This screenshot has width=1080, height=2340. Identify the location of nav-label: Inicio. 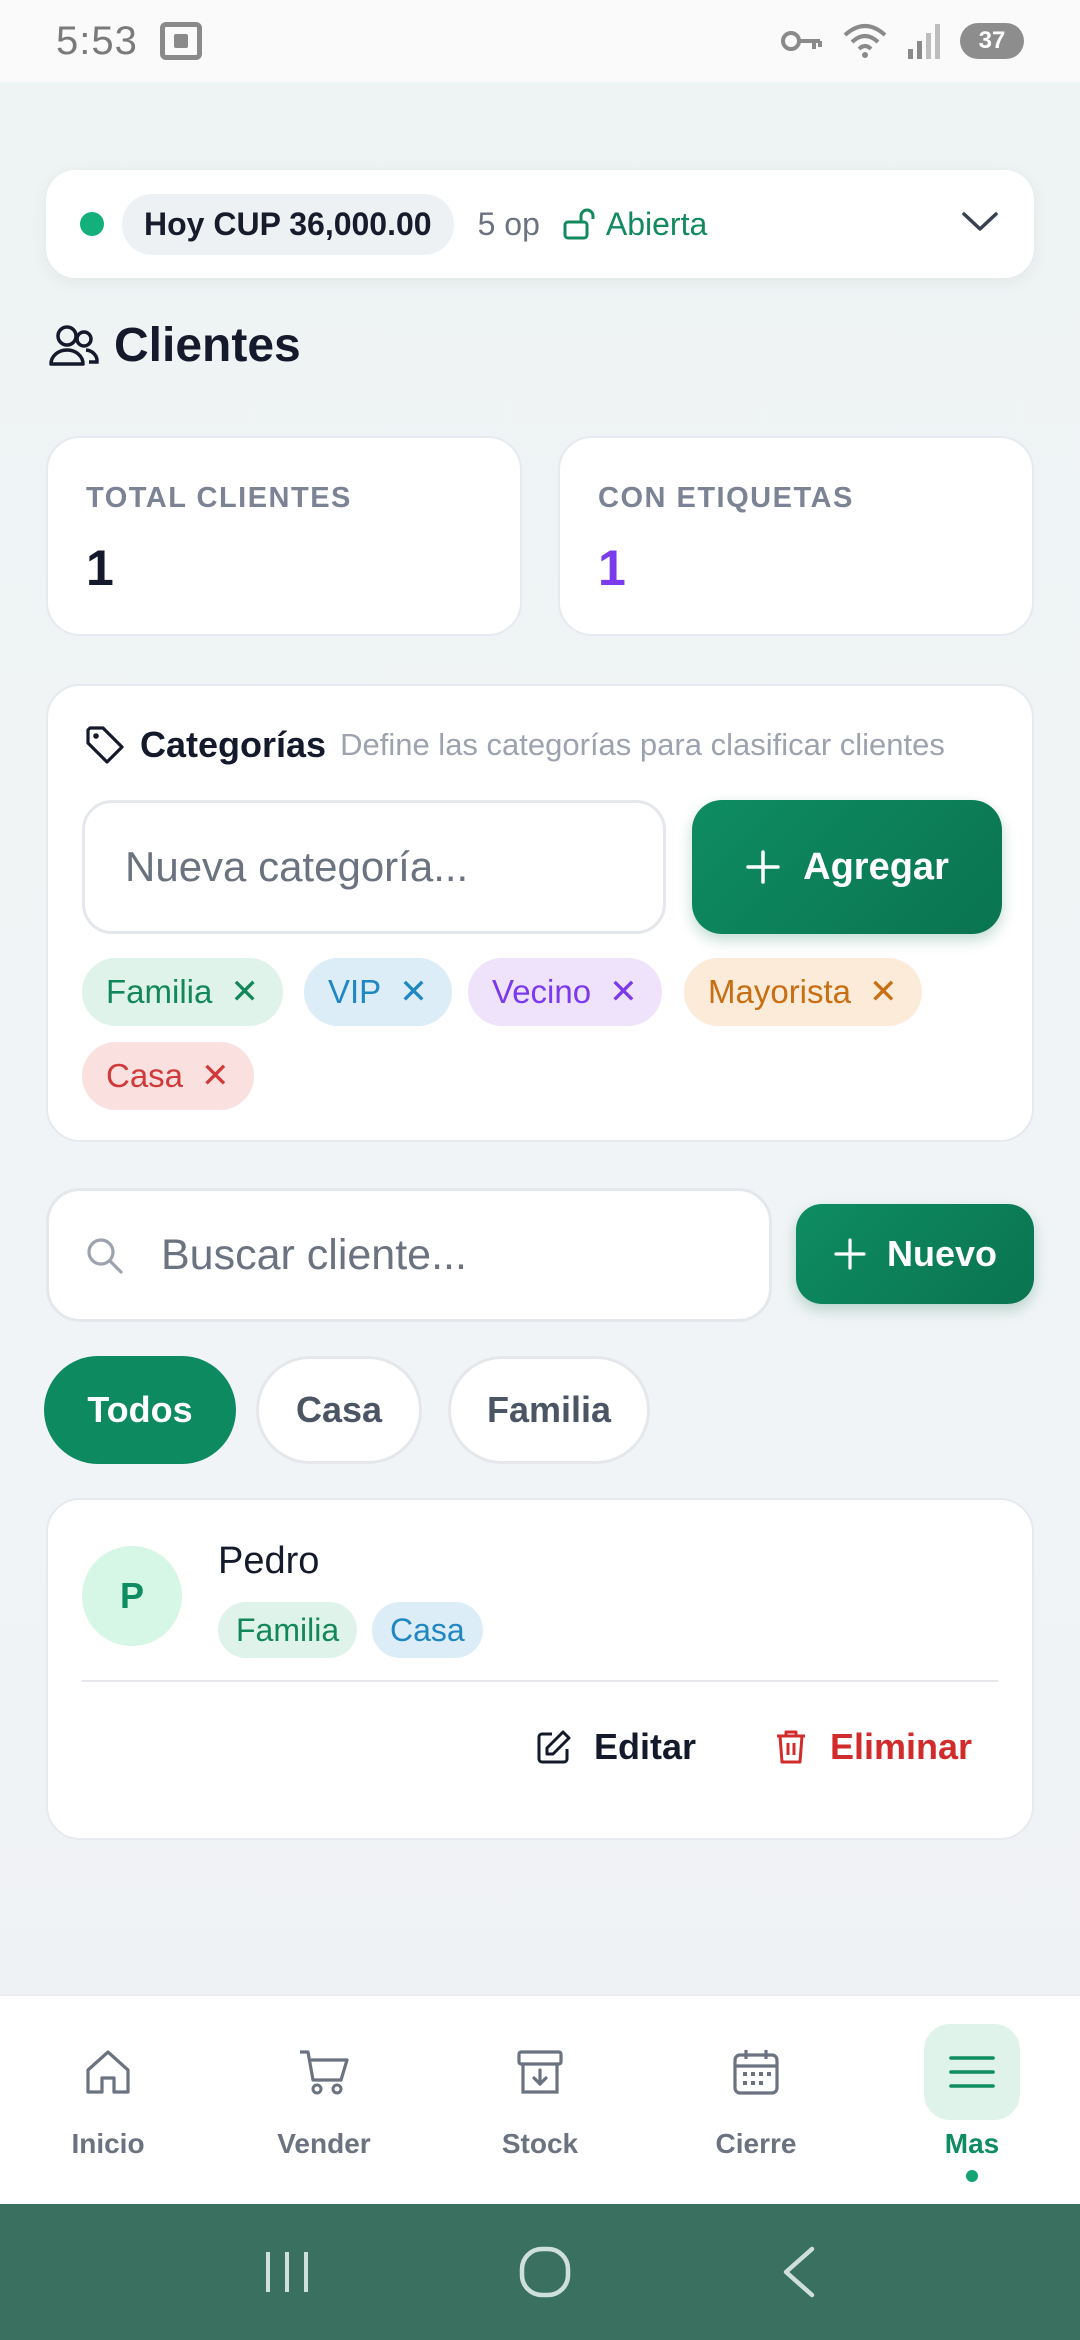
(108, 2143).